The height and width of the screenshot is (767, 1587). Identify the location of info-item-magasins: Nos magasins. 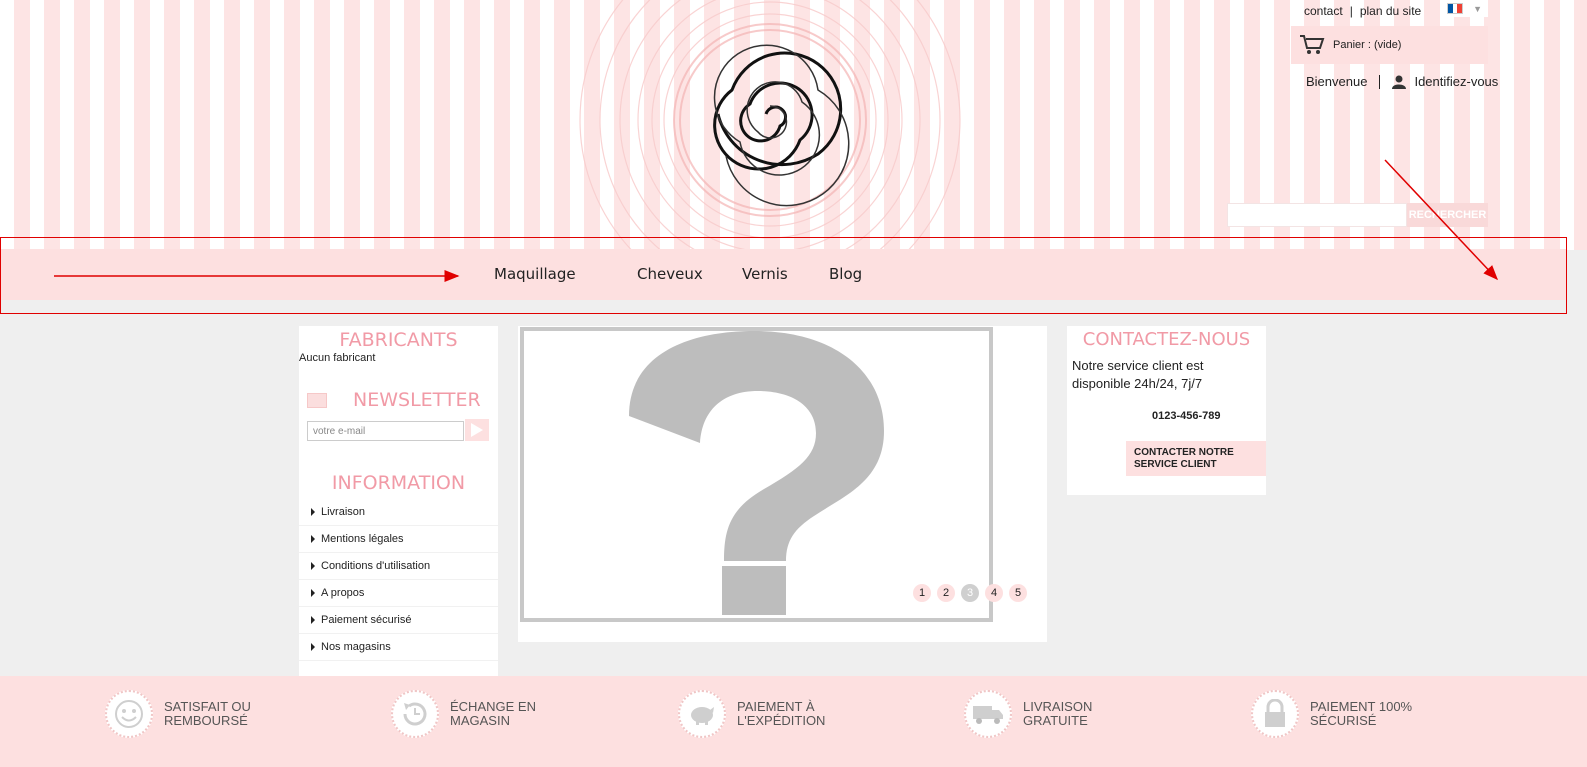
(398, 647).